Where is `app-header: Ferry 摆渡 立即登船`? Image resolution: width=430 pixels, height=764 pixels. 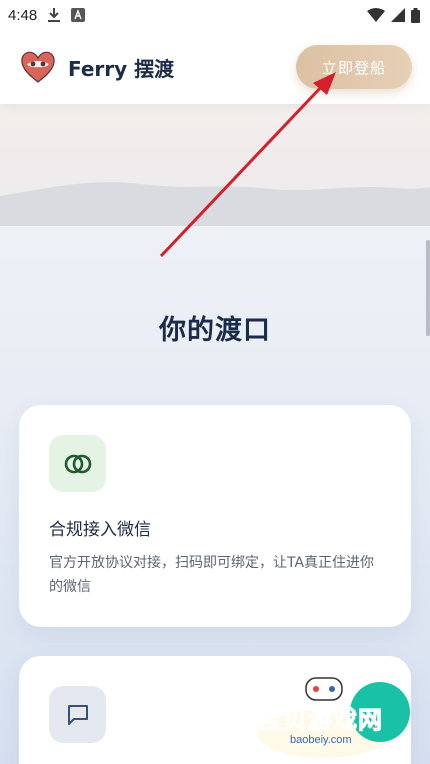 app-header: Ferry 摆渡 立即登船 is located at coordinates (215, 67).